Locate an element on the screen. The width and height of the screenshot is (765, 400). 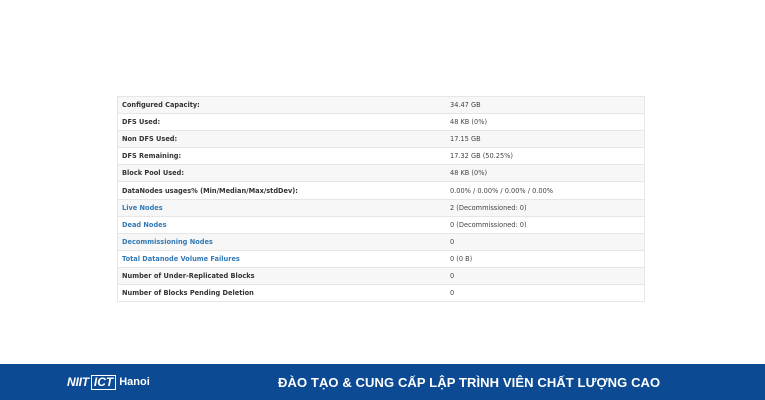
summary-row-value: 0 (0 B) is located at coordinates (545, 258).